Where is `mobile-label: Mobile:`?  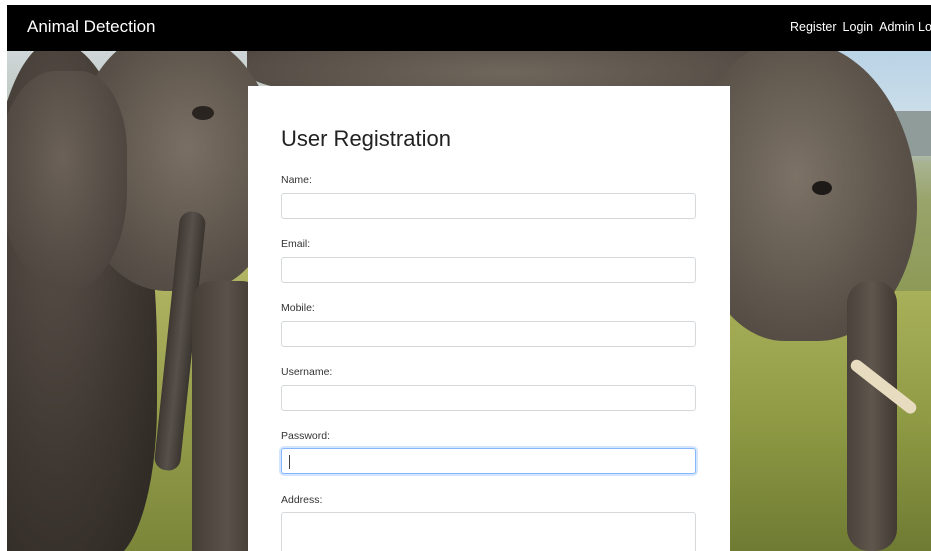 mobile-label: Mobile: is located at coordinates (298, 308).